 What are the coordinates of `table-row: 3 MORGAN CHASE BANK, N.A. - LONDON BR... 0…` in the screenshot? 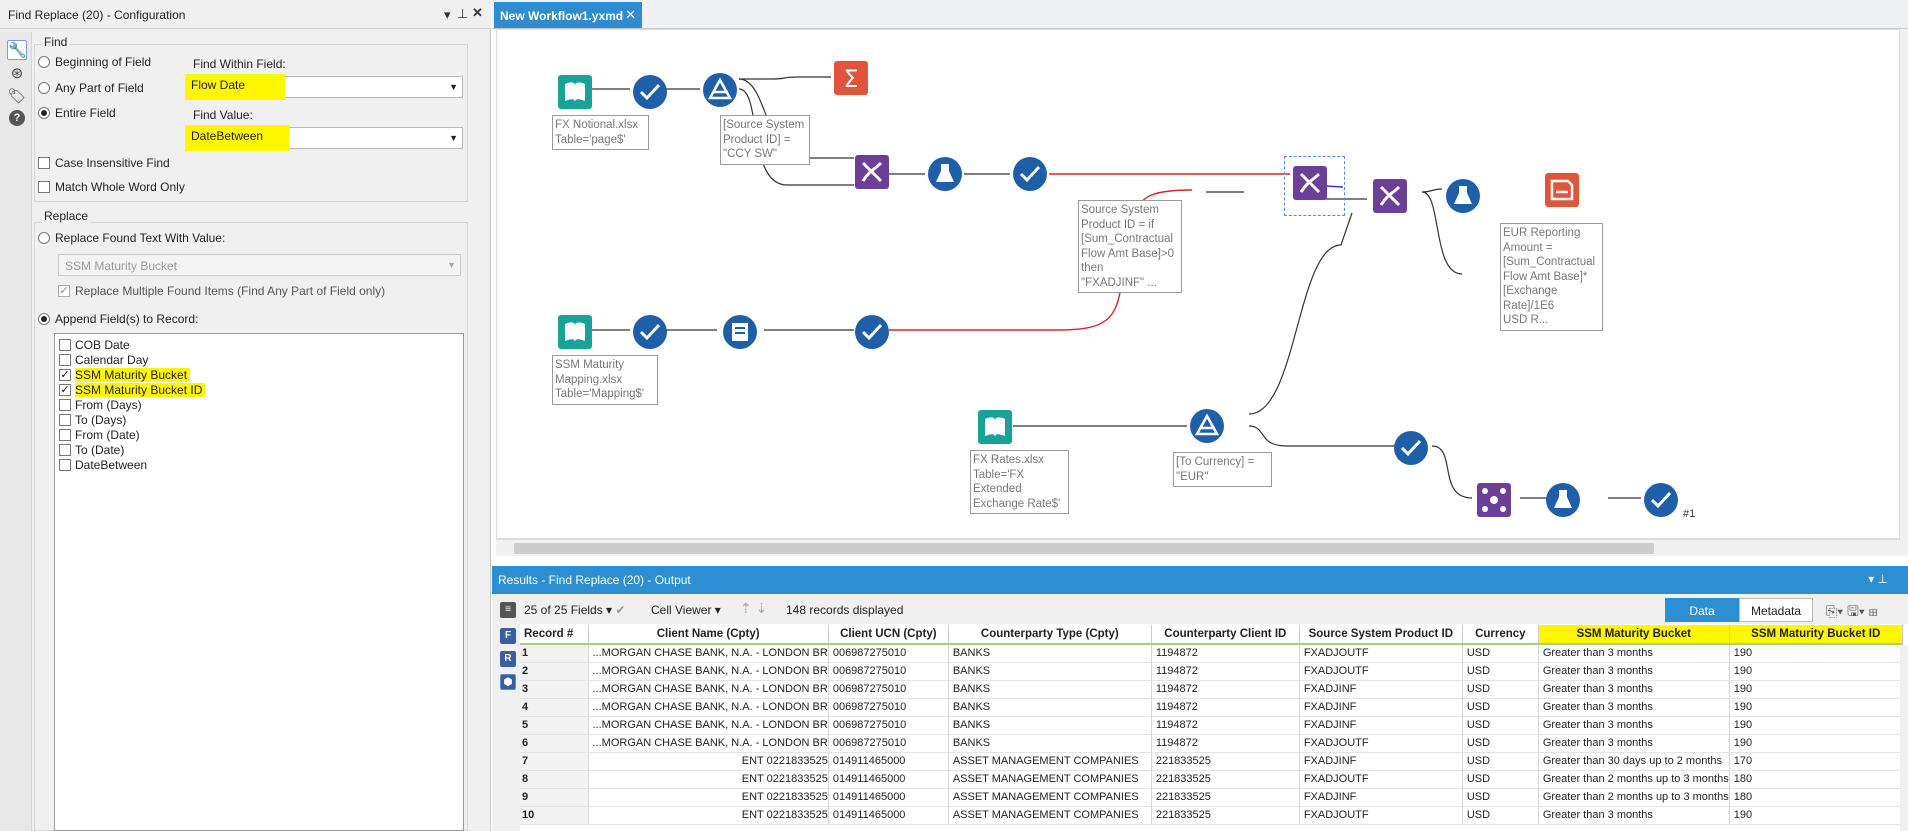 It's located at (1211, 689).